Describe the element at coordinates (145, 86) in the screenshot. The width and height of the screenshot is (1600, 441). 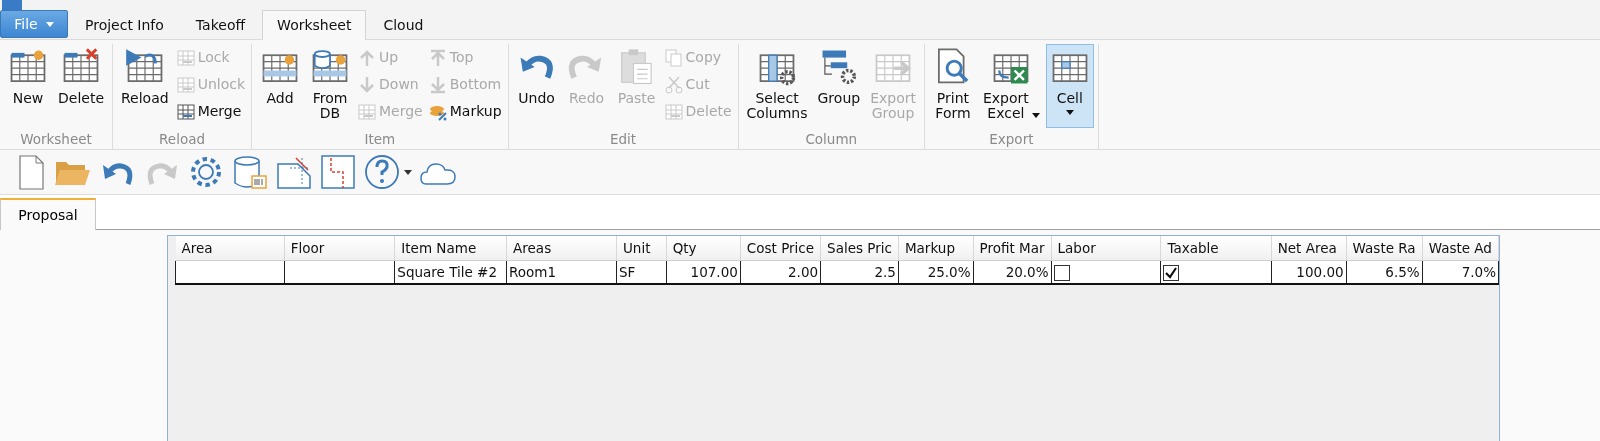
I see `ribbon-button: Reload` at that location.